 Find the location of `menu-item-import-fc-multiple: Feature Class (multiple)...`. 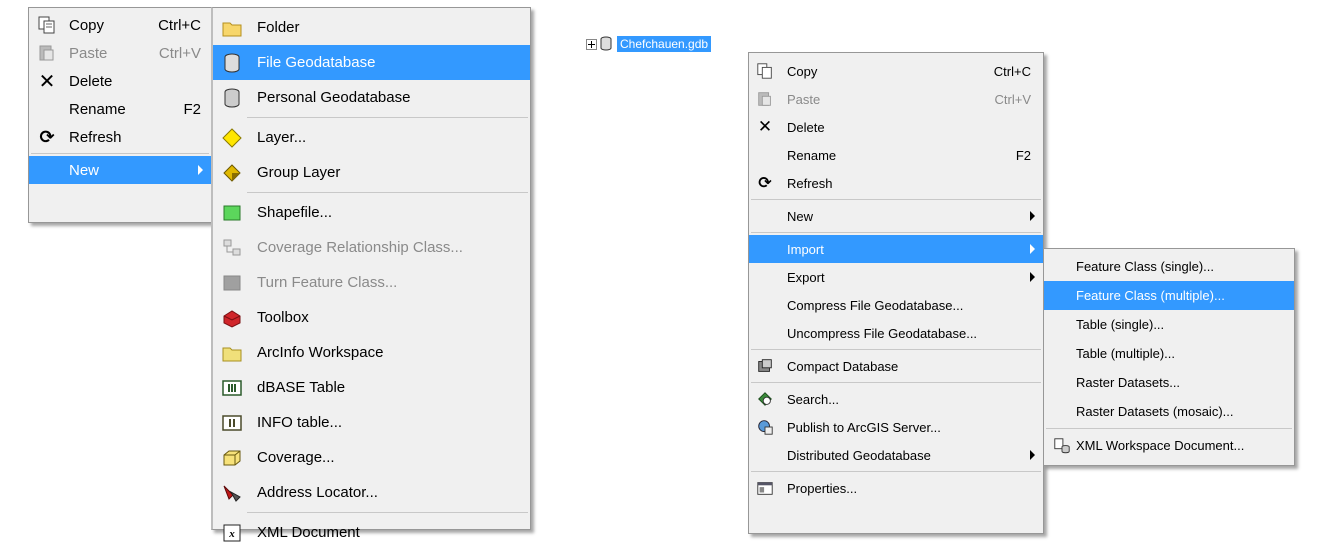

menu-item-import-fc-multiple: Feature Class (multiple)... is located at coordinates (1169, 295).